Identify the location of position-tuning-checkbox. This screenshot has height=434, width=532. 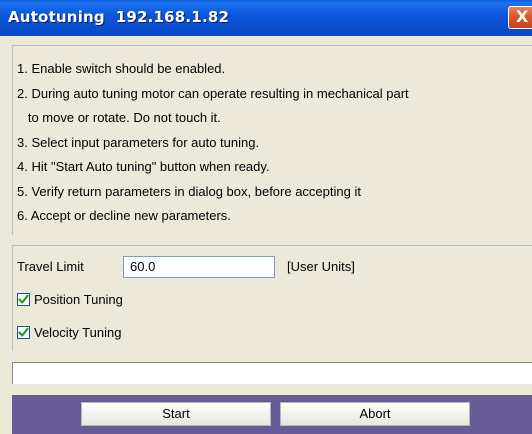
(23, 299).